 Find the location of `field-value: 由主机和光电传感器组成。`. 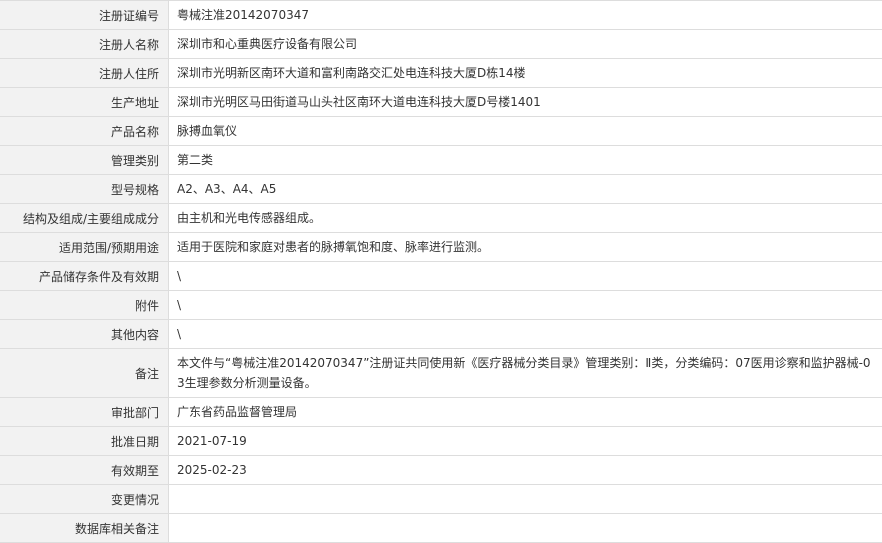

field-value: 由主机和光电传感器组成。 is located at coordinates (525, 218).